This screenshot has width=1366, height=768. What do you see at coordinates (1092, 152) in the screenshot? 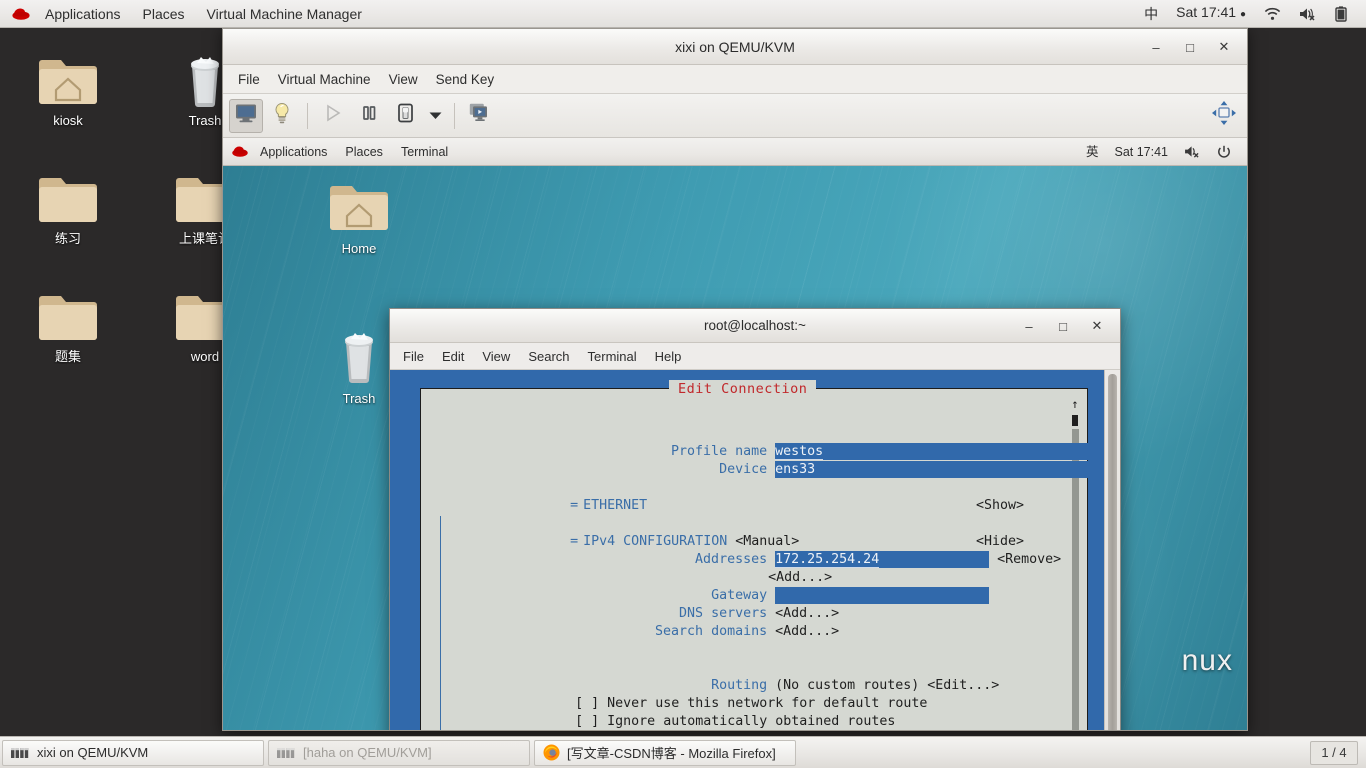
I see `guest-input-method-indicator: 英` at bounding box center [1092, 152].